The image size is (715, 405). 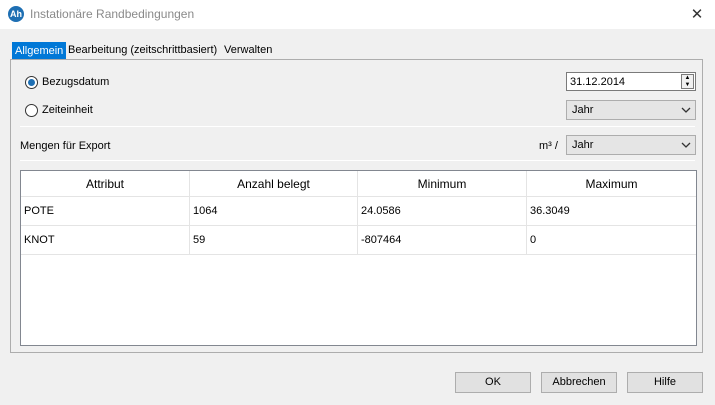 What do you see at coordinates (274, 211) in the screenshot?
I see `table-cell: 1064` at bounding box center [274, 211].